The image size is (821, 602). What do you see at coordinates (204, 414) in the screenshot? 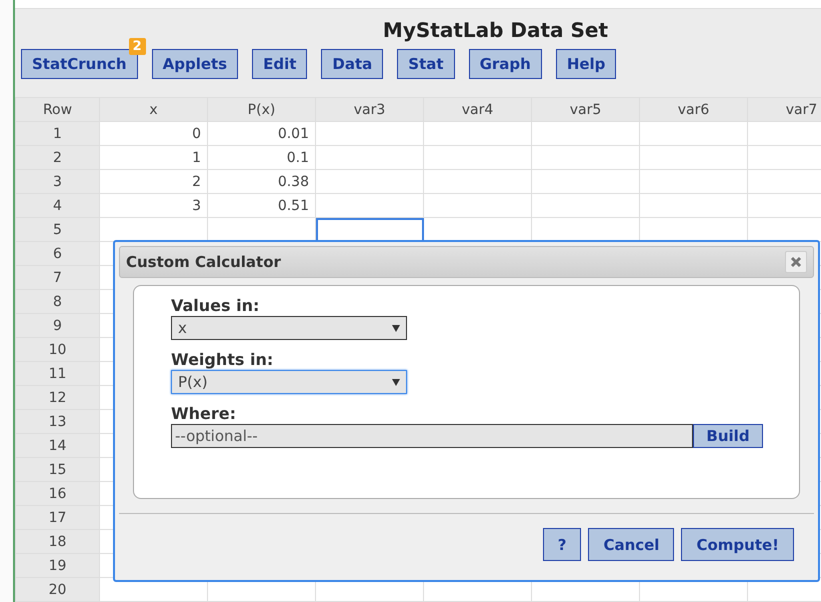
I see `field-label: Where:` at bounding box center [204, 414].